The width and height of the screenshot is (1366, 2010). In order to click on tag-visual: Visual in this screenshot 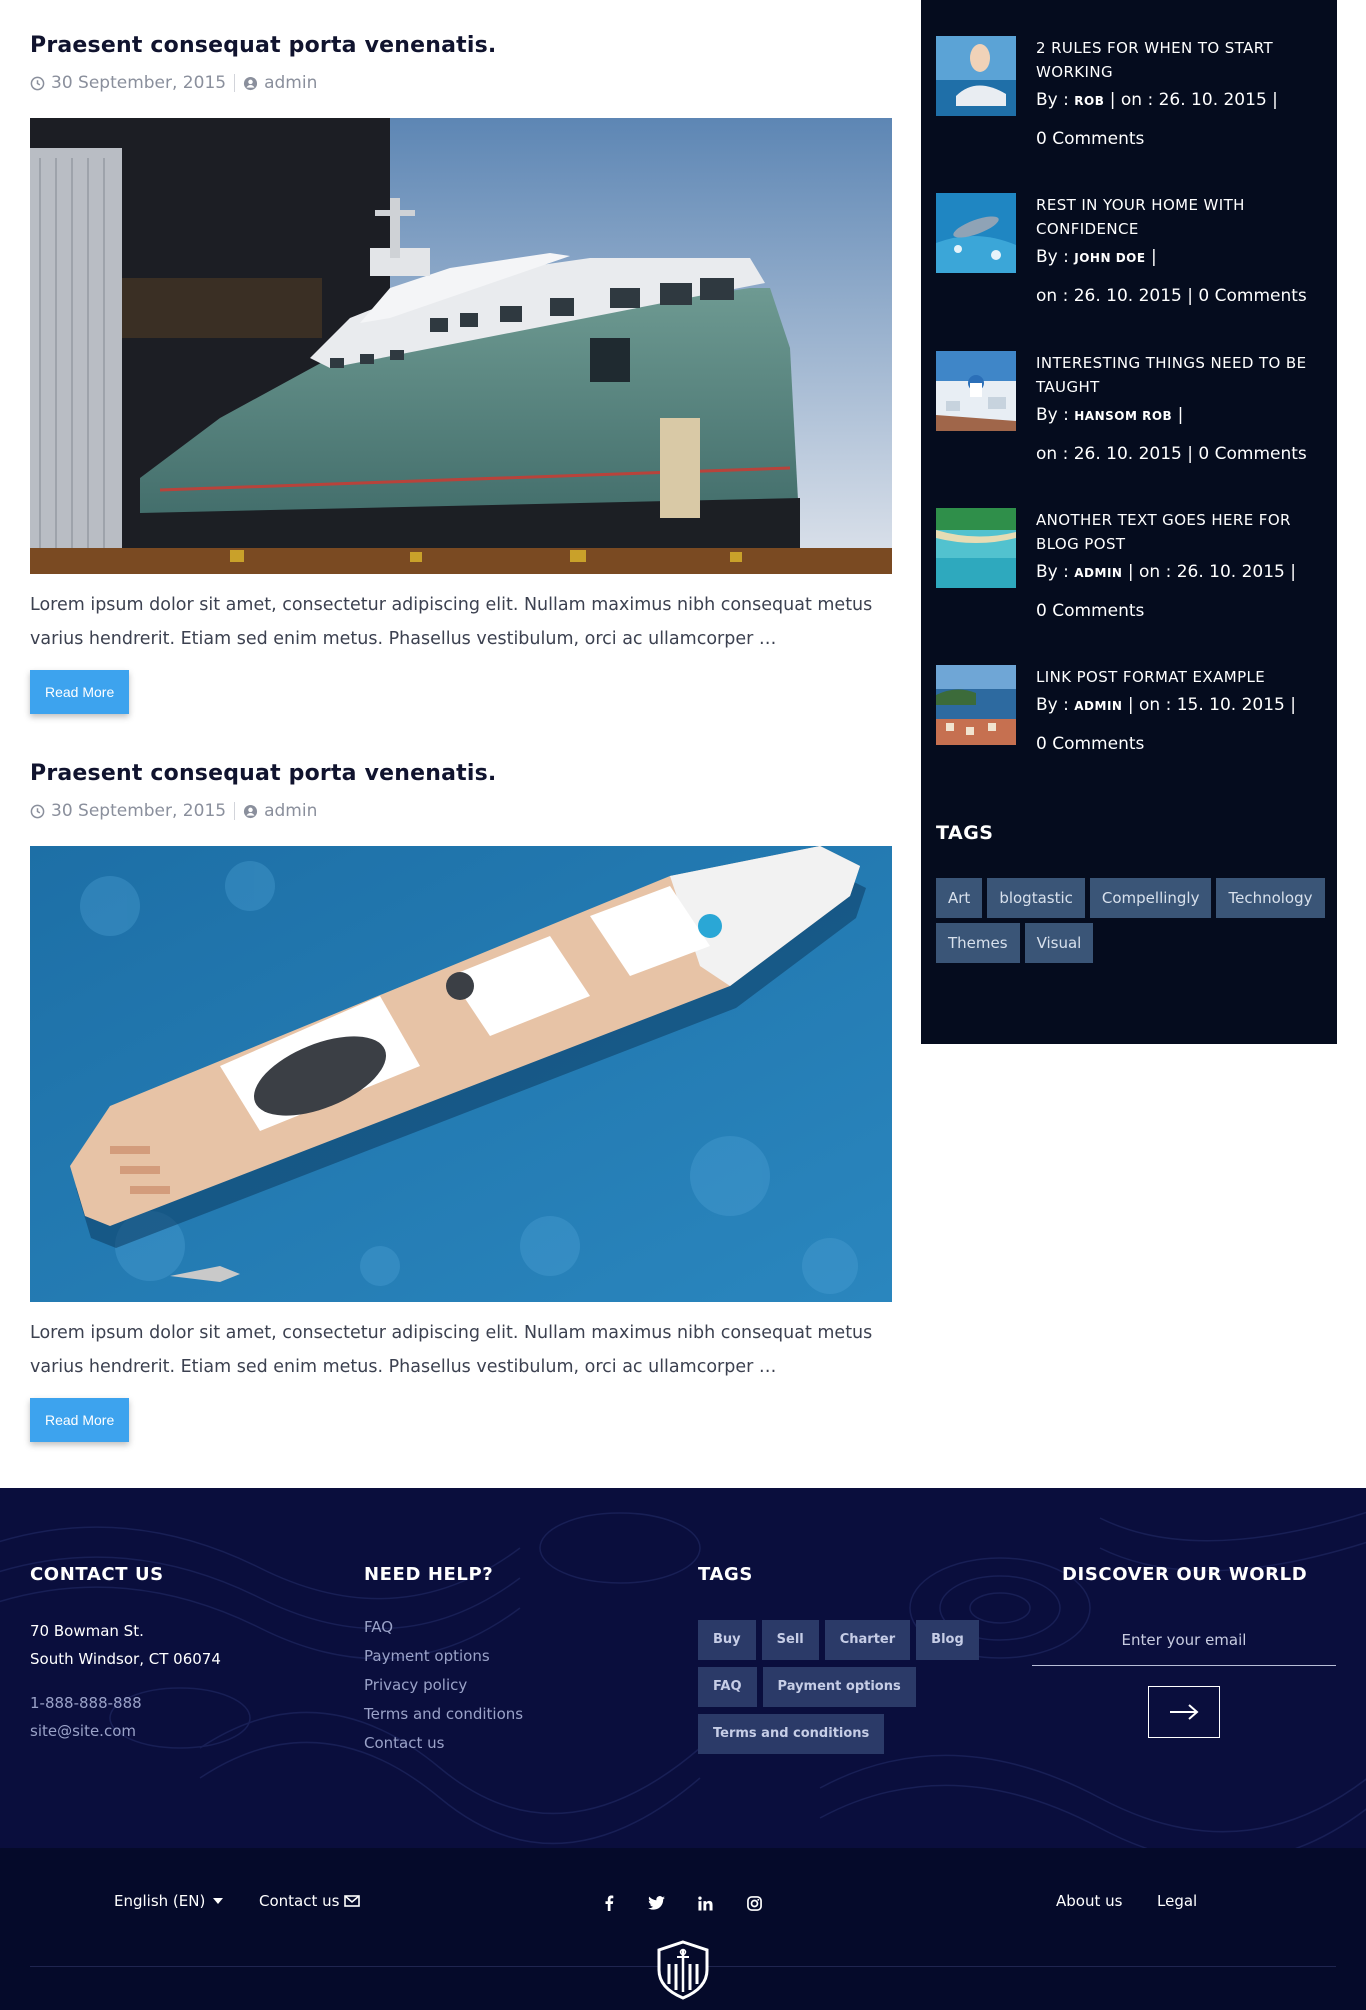, I will do `click(1059, 943)`.